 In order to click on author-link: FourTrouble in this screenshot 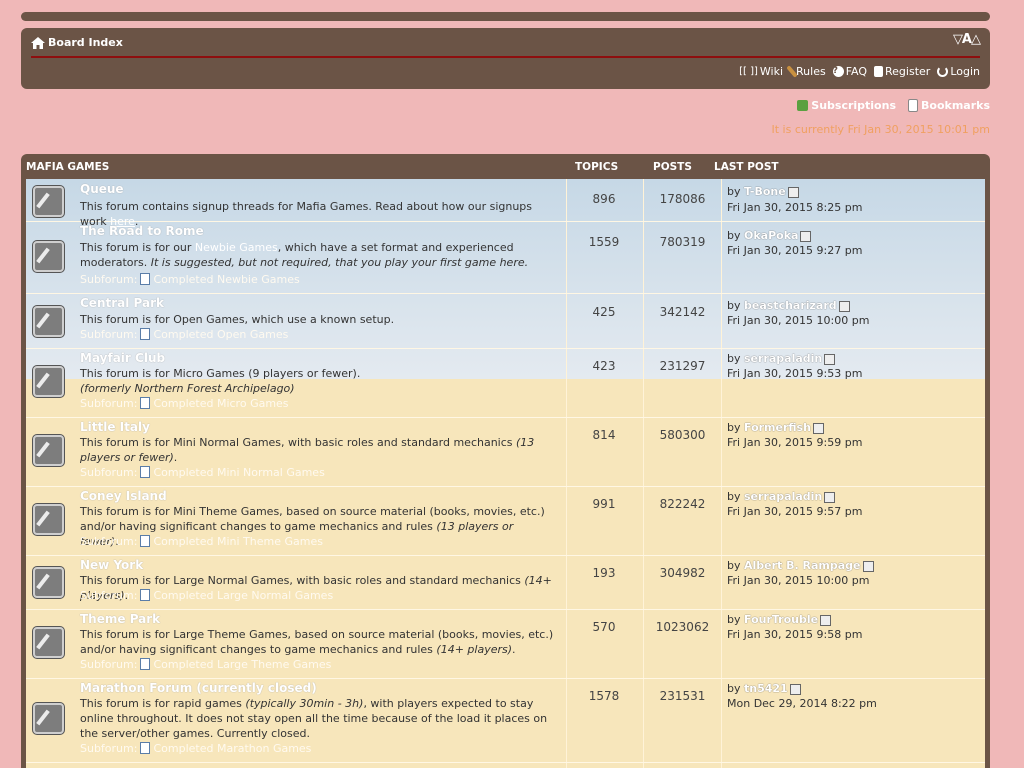, I will do `click(781, 619)`.